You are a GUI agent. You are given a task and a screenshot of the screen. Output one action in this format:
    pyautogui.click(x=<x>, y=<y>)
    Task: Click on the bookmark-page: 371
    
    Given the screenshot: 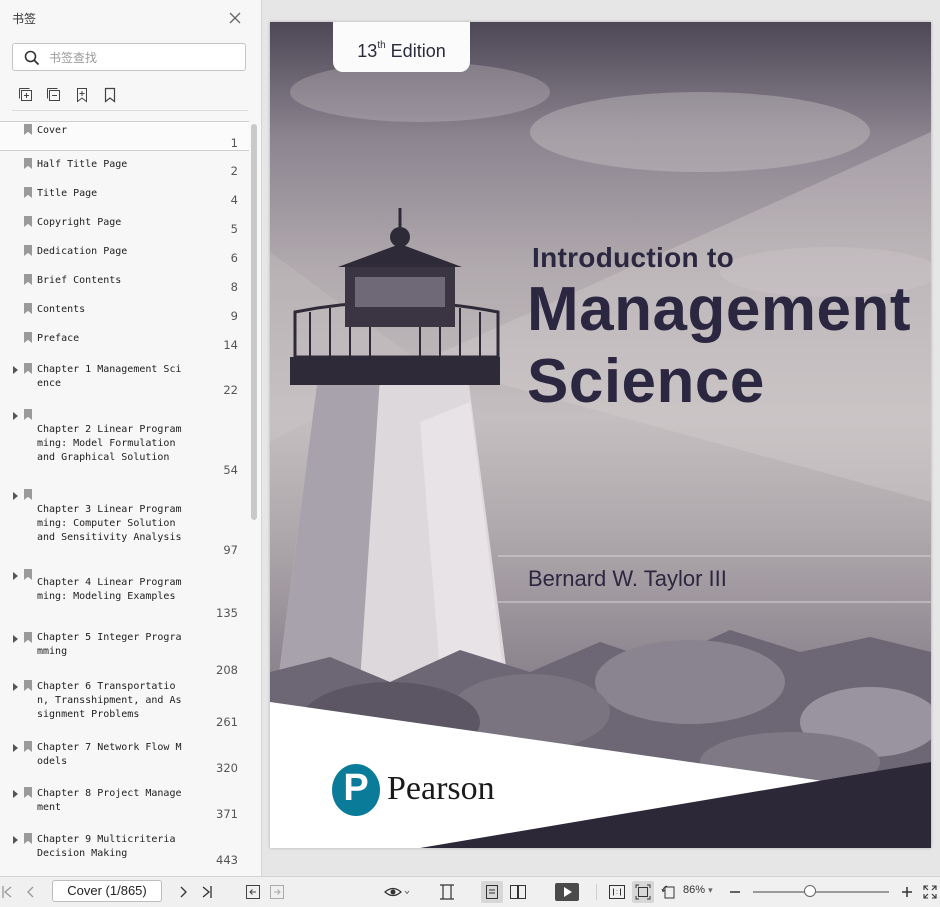 What is the action you would take?
    pyautogui.click(x=227, y=814)
    